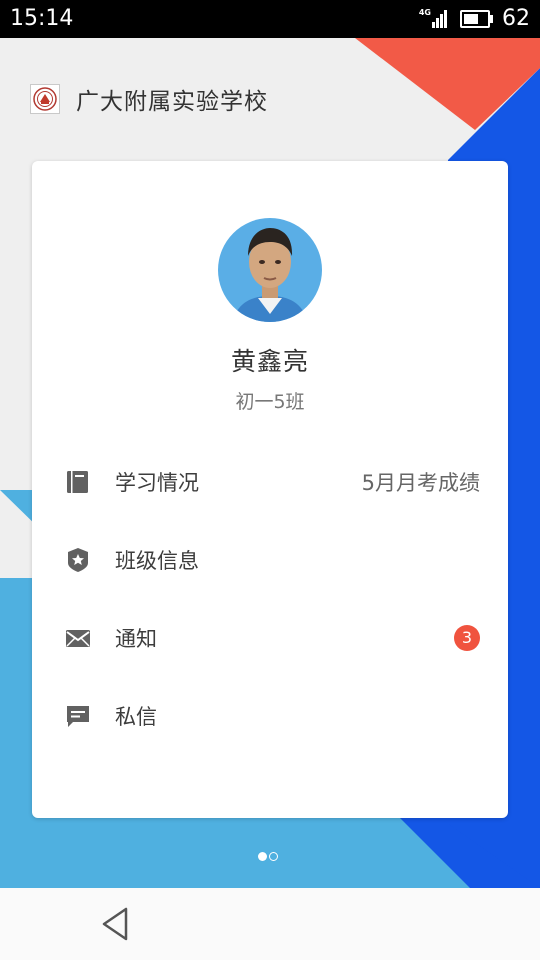 The width and height of the screenshot is (540, 960). What do you see at coordinates (78, 716) in the screenshot?
I see `chat-icon` at bounding box center [78, 716].